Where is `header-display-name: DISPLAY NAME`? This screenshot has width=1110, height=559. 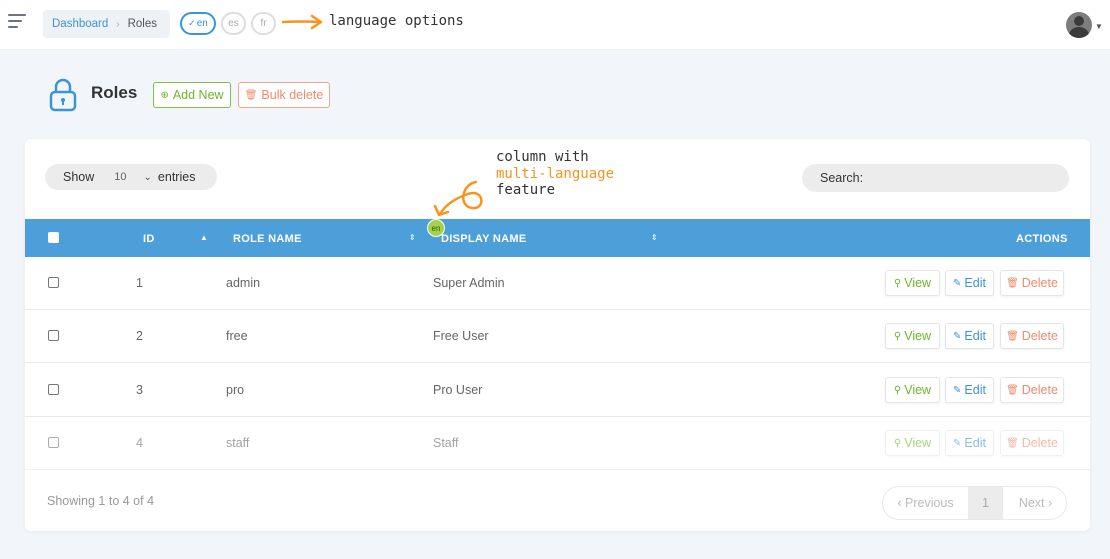 header-display-name: DISPLAY NAME is located at coordinates (484, 239).